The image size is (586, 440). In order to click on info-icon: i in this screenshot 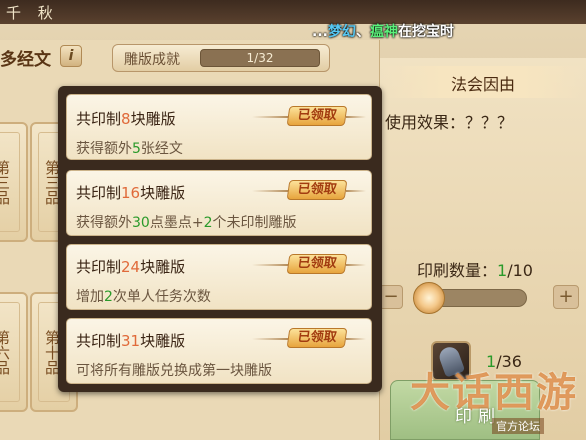, I will do `click(71, 56)`.